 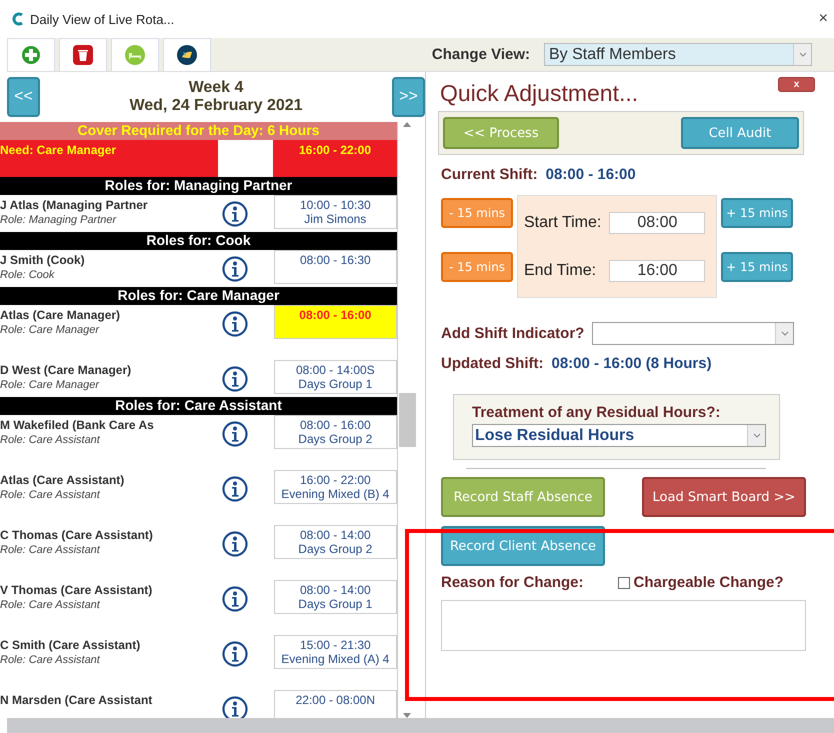 What do you see at coordinates (709, 582) in the screenshot?
I see `chargeable-label: Chargeable Change?` at bounding box center [709, 582].